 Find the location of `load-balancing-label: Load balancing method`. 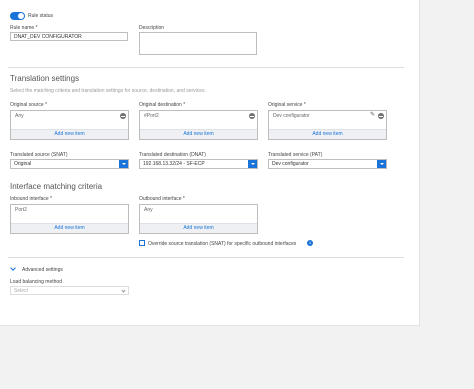

load-balancing-label: Load balancing method is located at coordinates (36, 282).